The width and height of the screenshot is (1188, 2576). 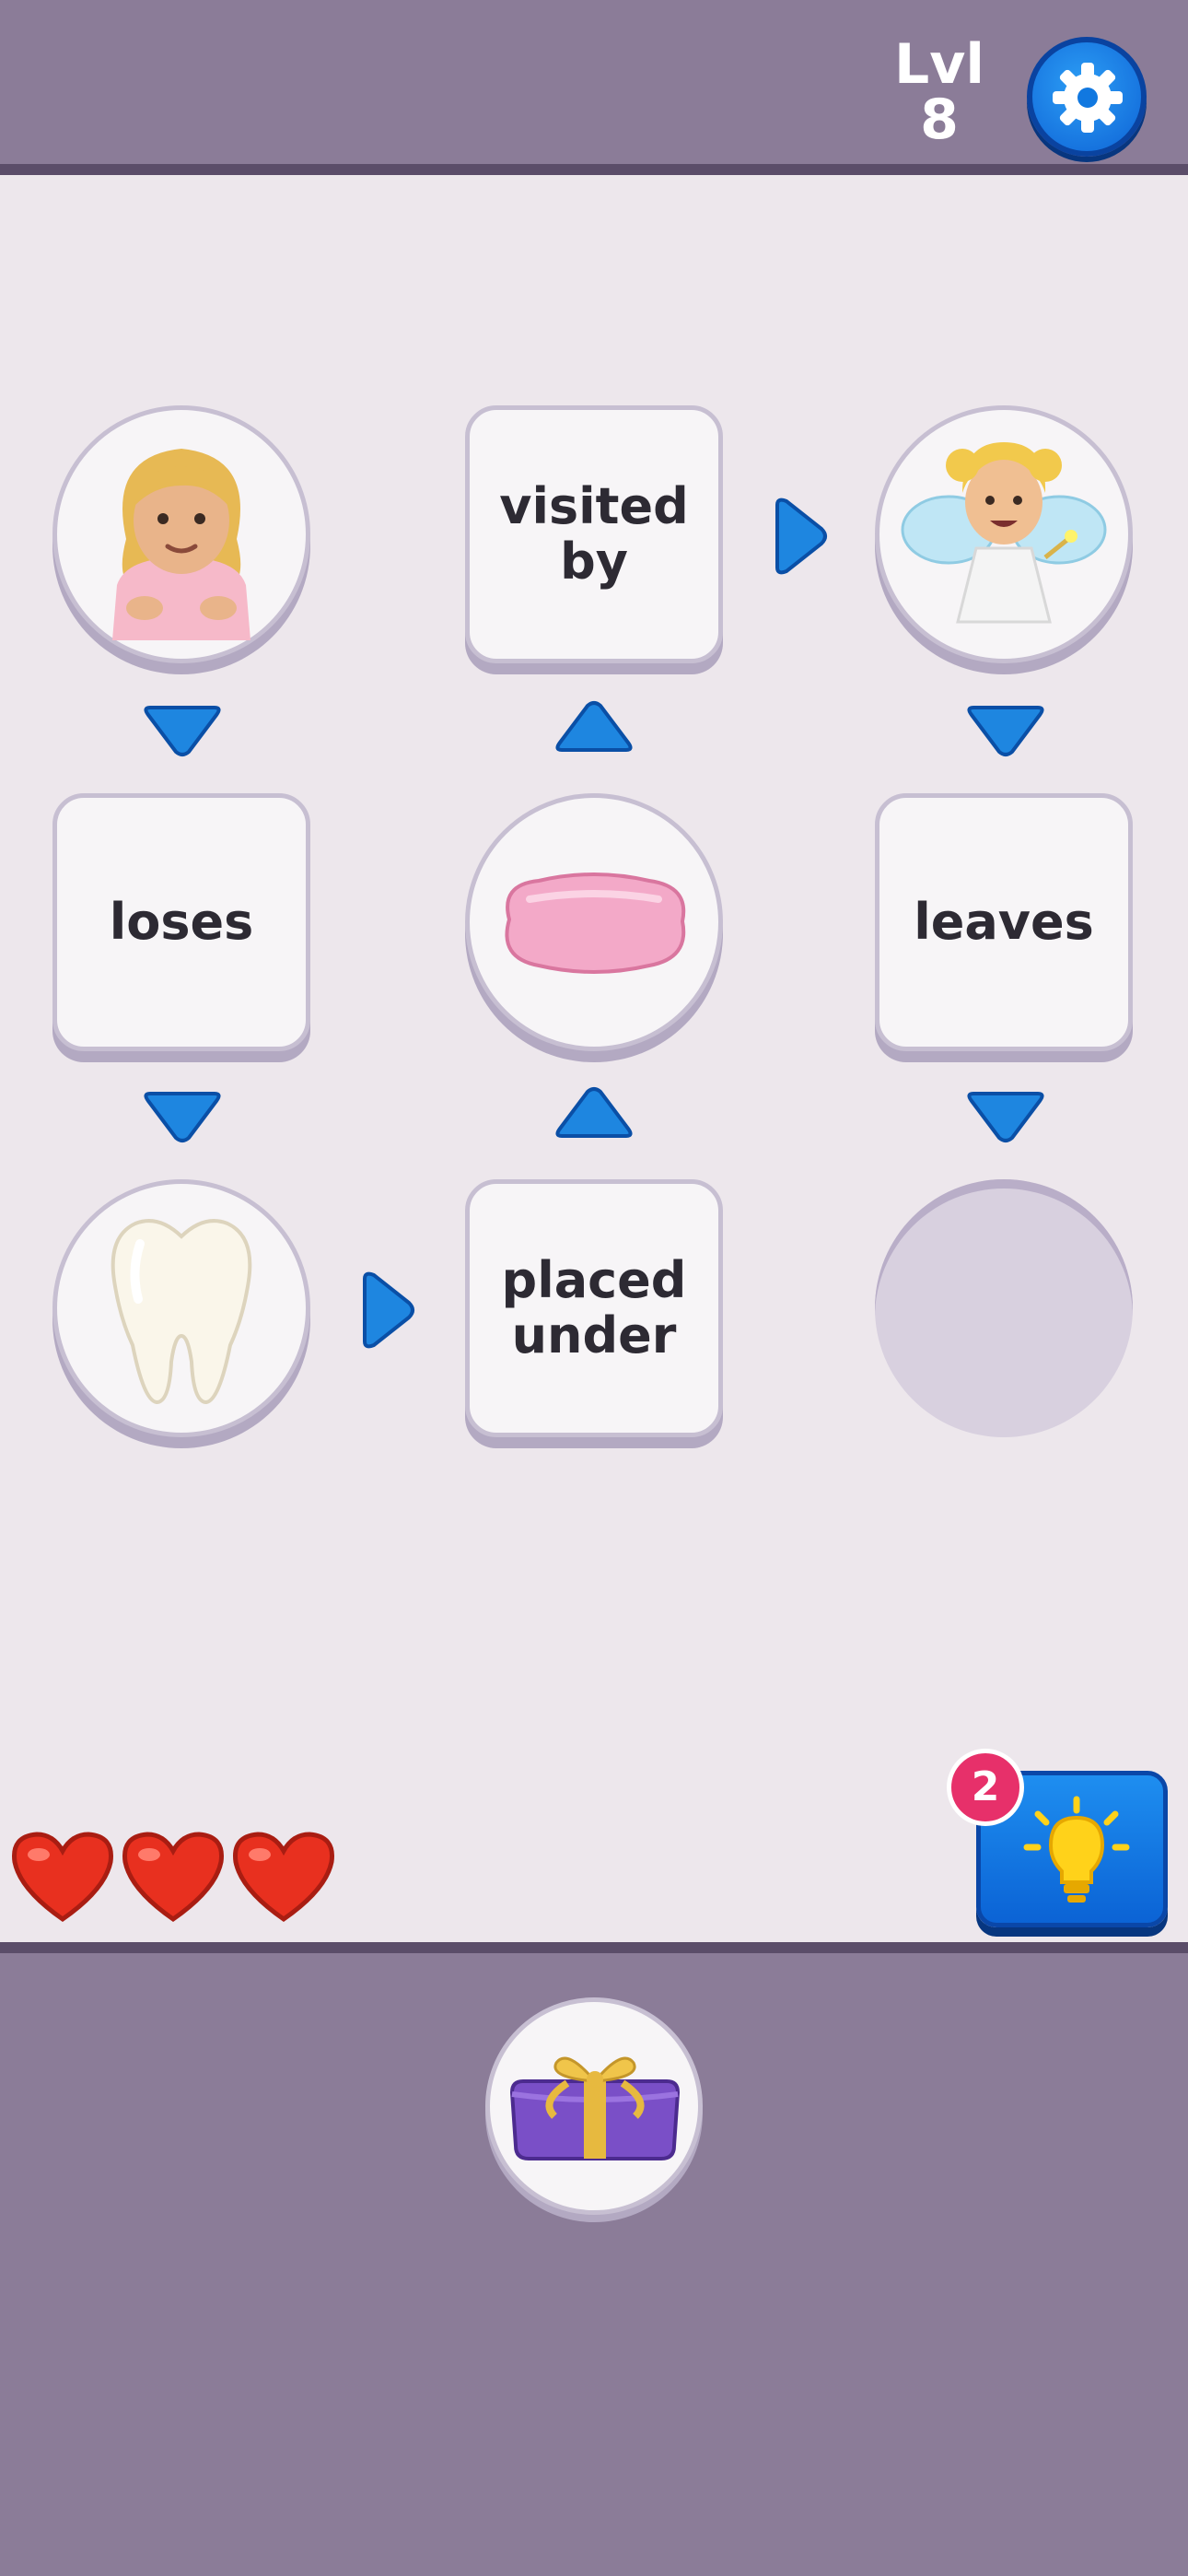 I want to click on node-pillow, so click(x=594, y=922).